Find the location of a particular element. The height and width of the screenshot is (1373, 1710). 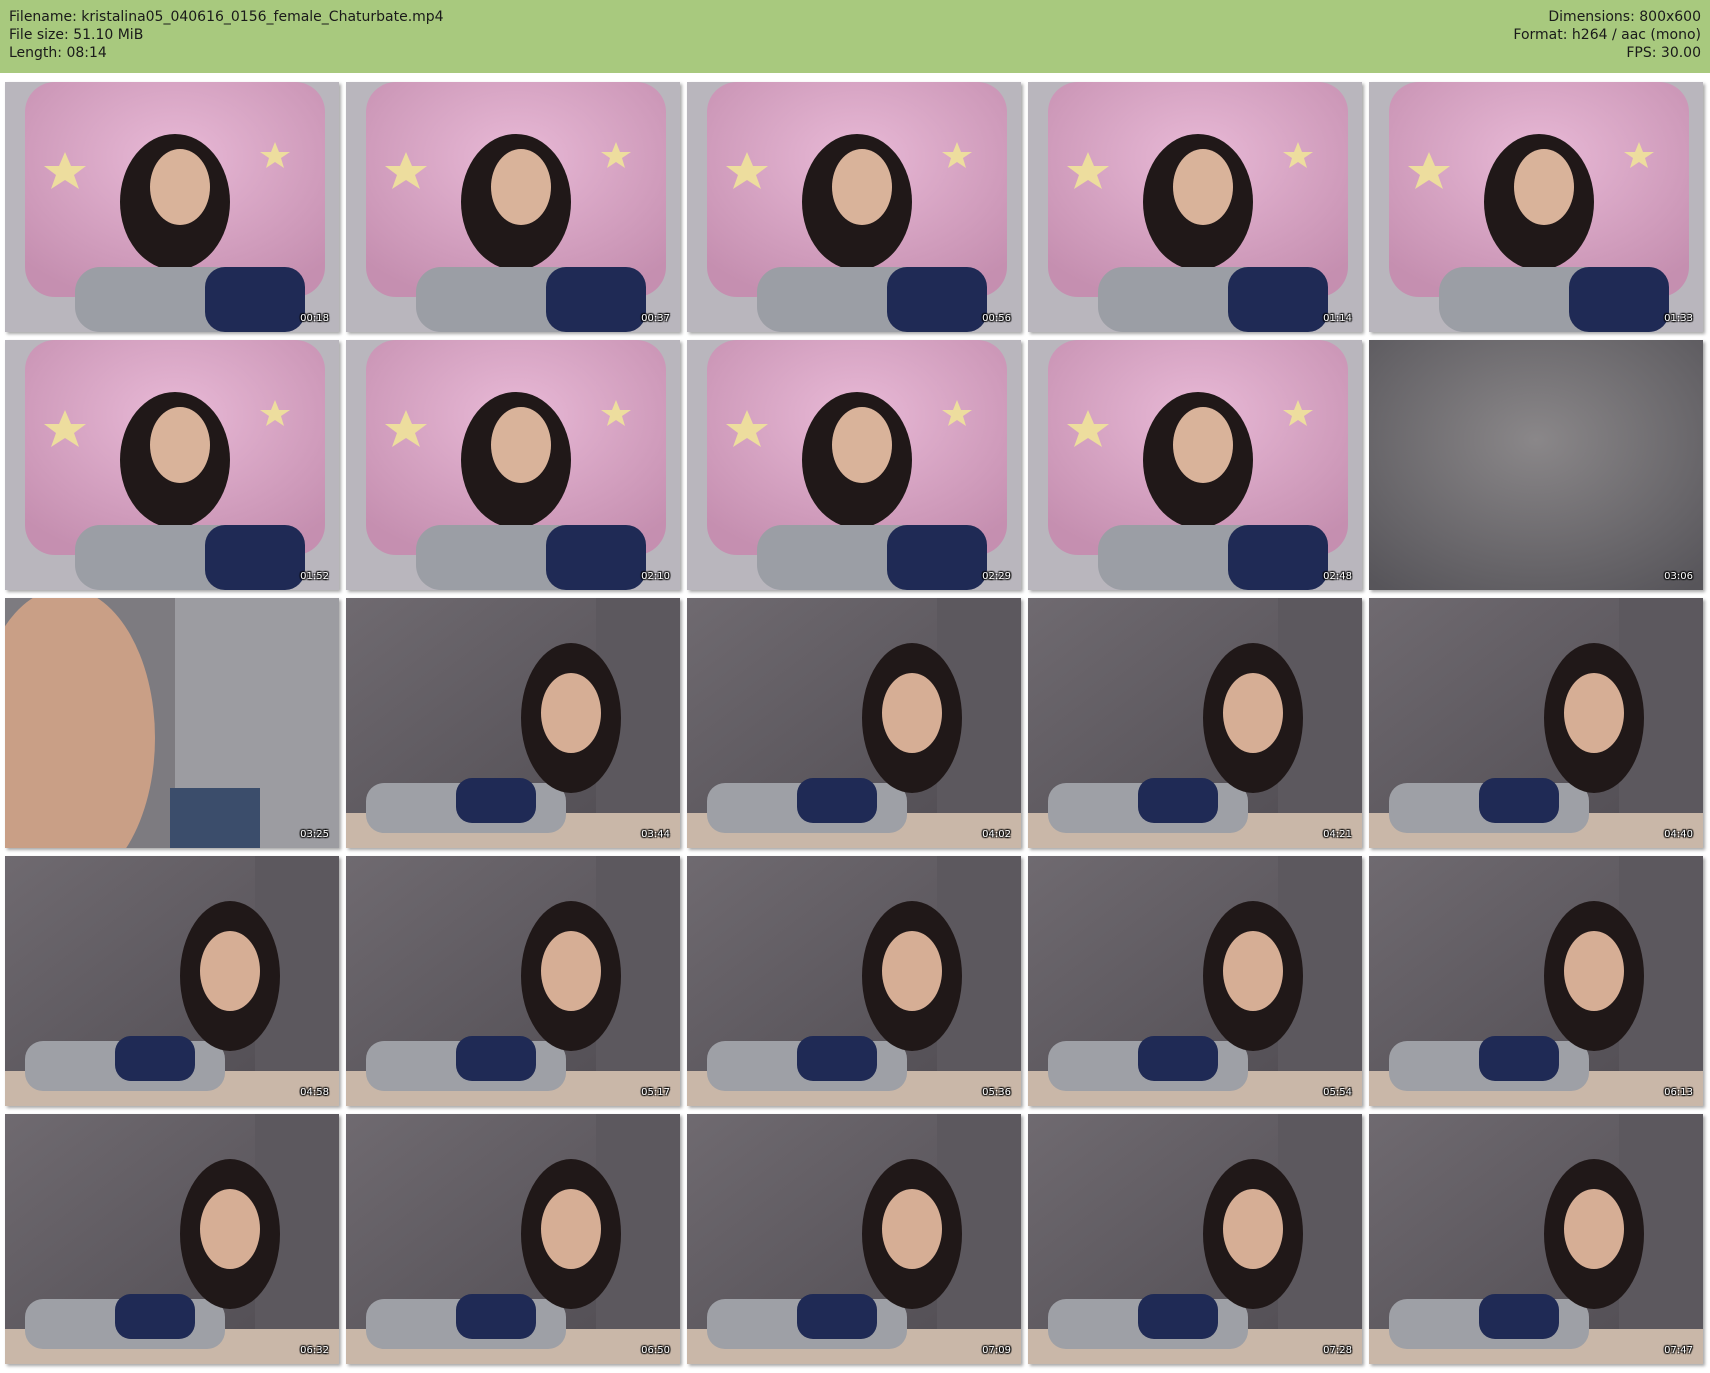

thumbnail-timestamp: 05:54 is located at coordinates (1337, 1092).